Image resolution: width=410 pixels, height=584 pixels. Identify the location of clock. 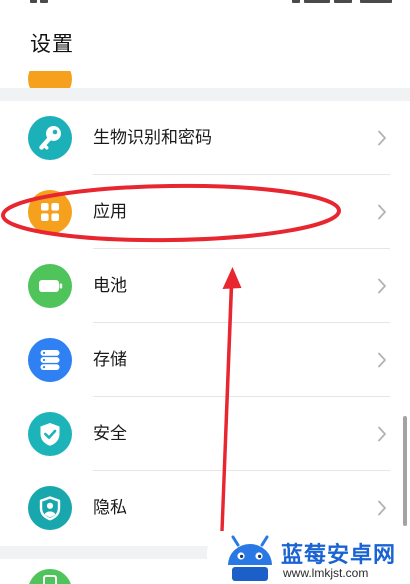
(376, 1).